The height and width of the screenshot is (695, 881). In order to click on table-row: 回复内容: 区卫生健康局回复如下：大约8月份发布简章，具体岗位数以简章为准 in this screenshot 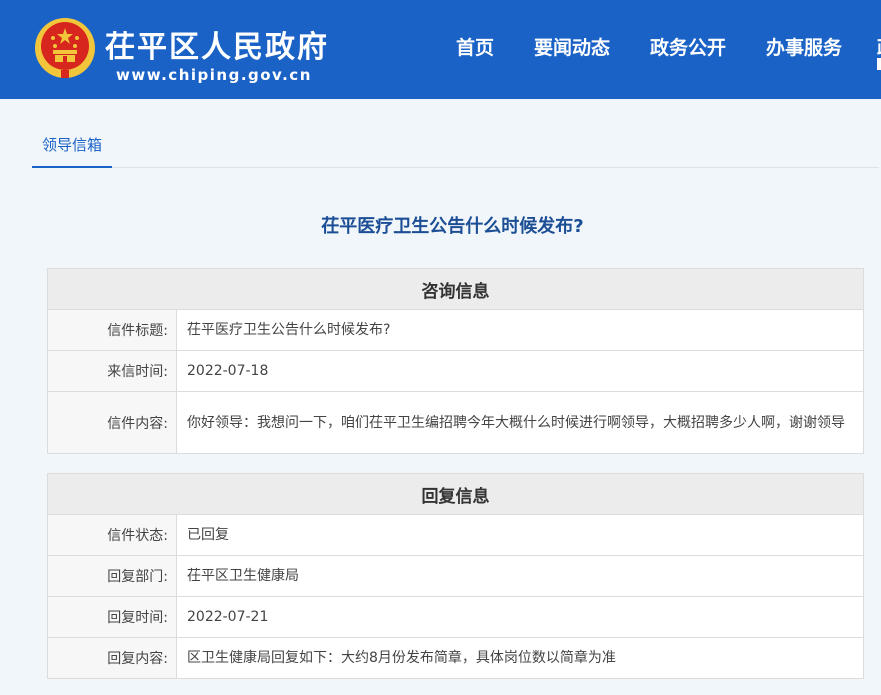, I will do `click(455, 658)`.